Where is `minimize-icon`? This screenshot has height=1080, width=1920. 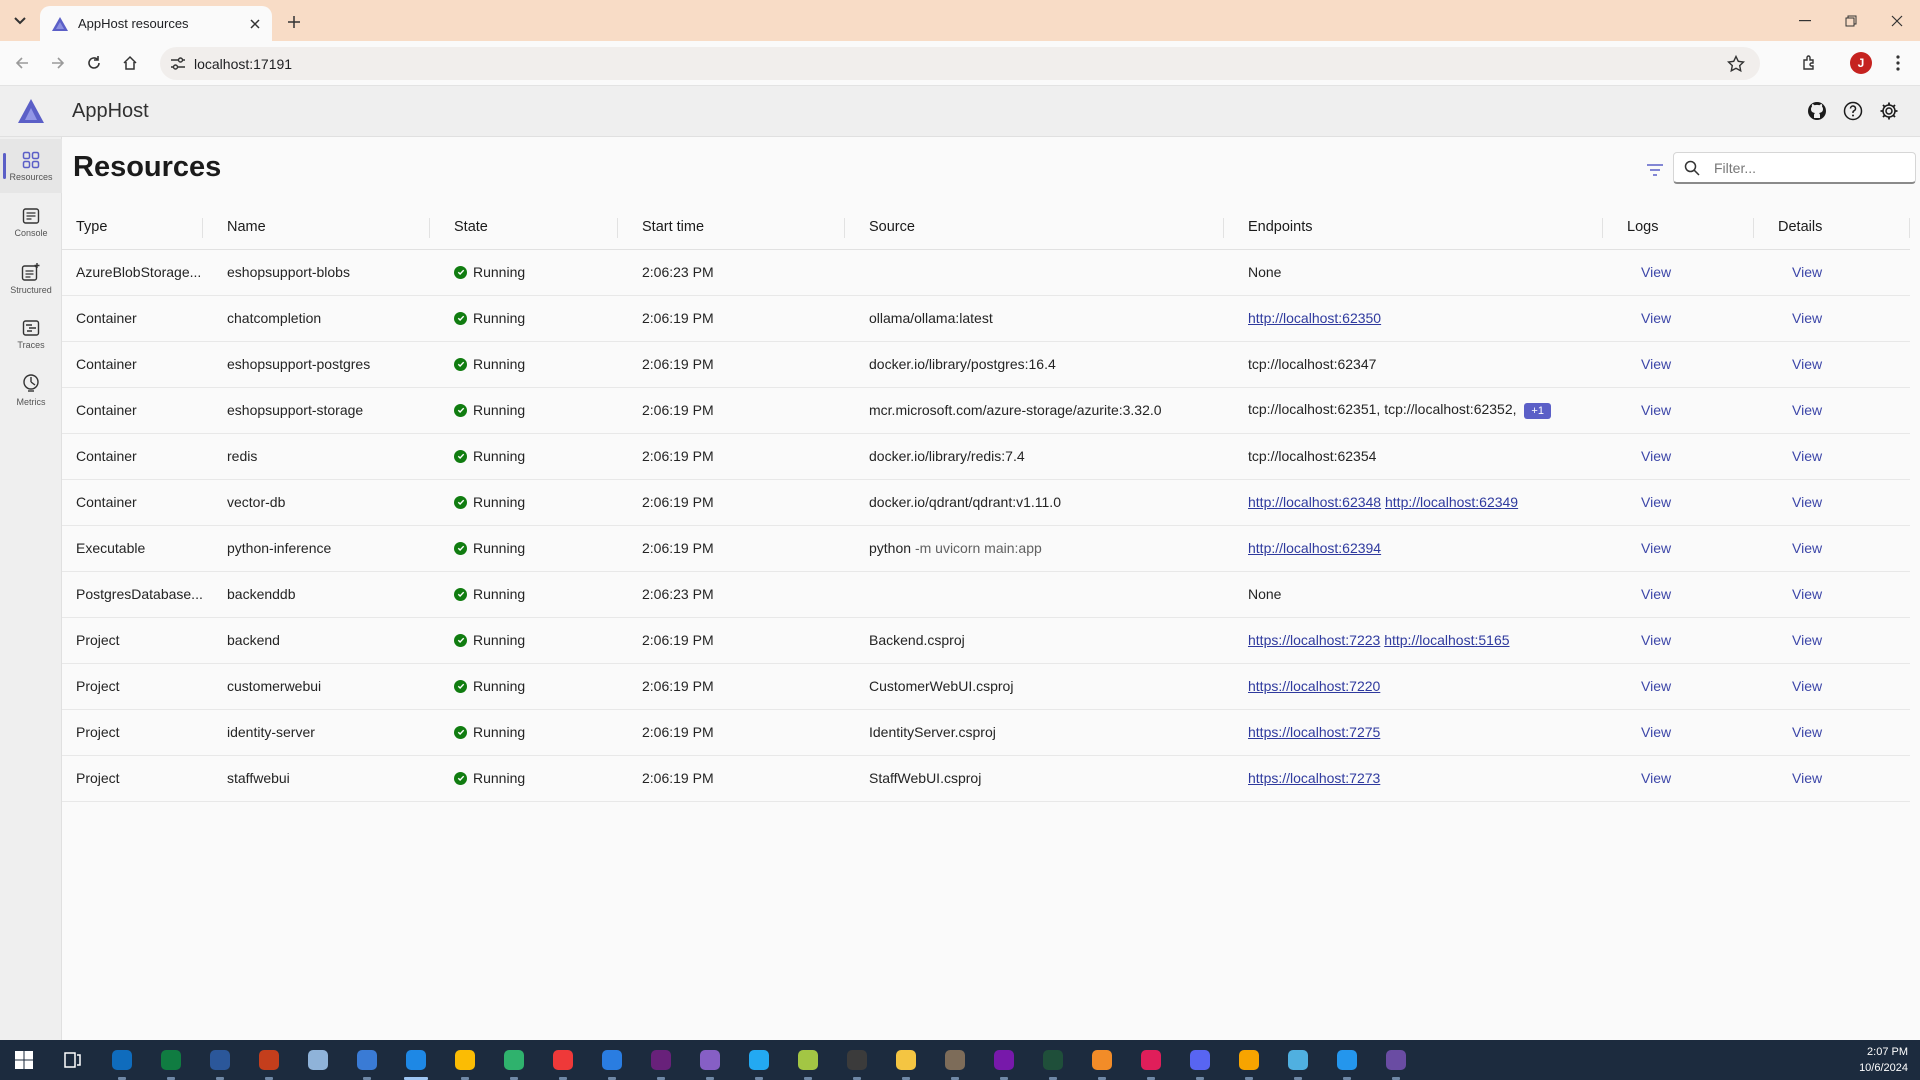 minimize-icon is located at coordinates (1805, 20).